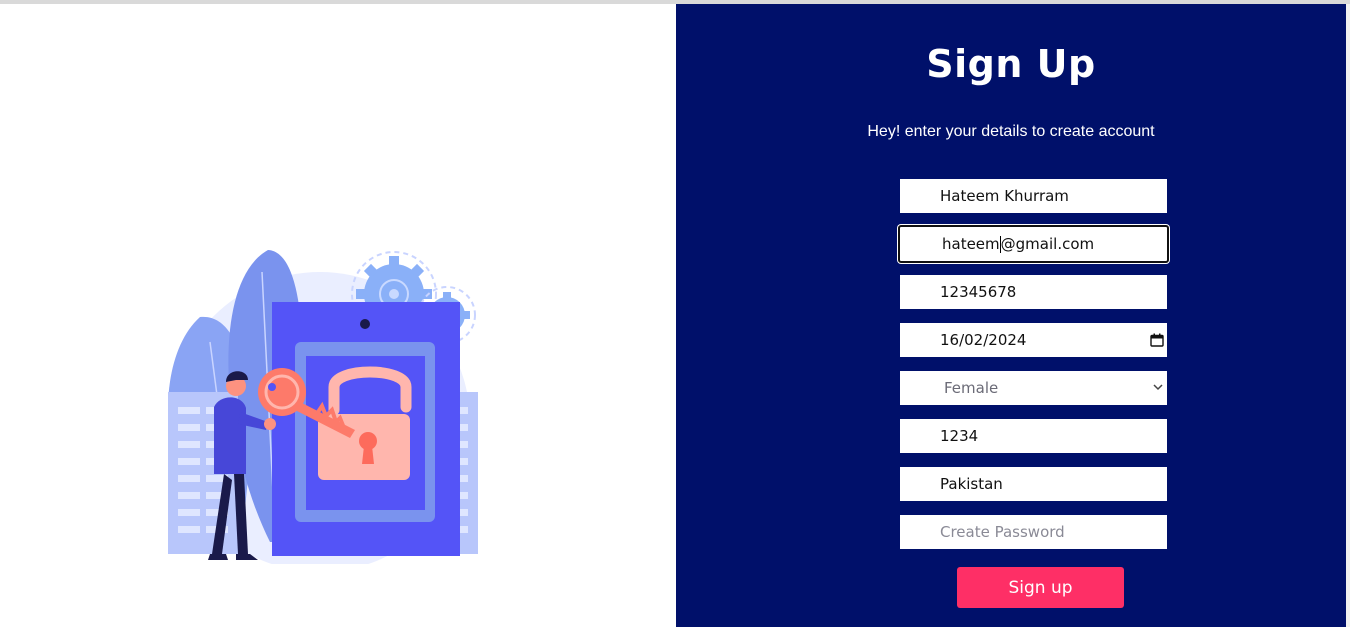  I want to click on security-illustration, so click(322, 407).